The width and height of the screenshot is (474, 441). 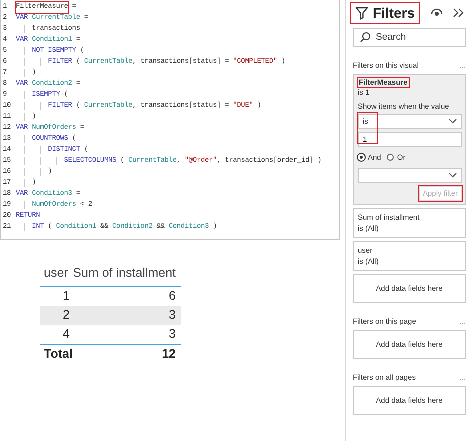 What do you see at coordinates (409, 37) in the screenshot?
I see `search-field: Search` at bounding box center [409, 37].